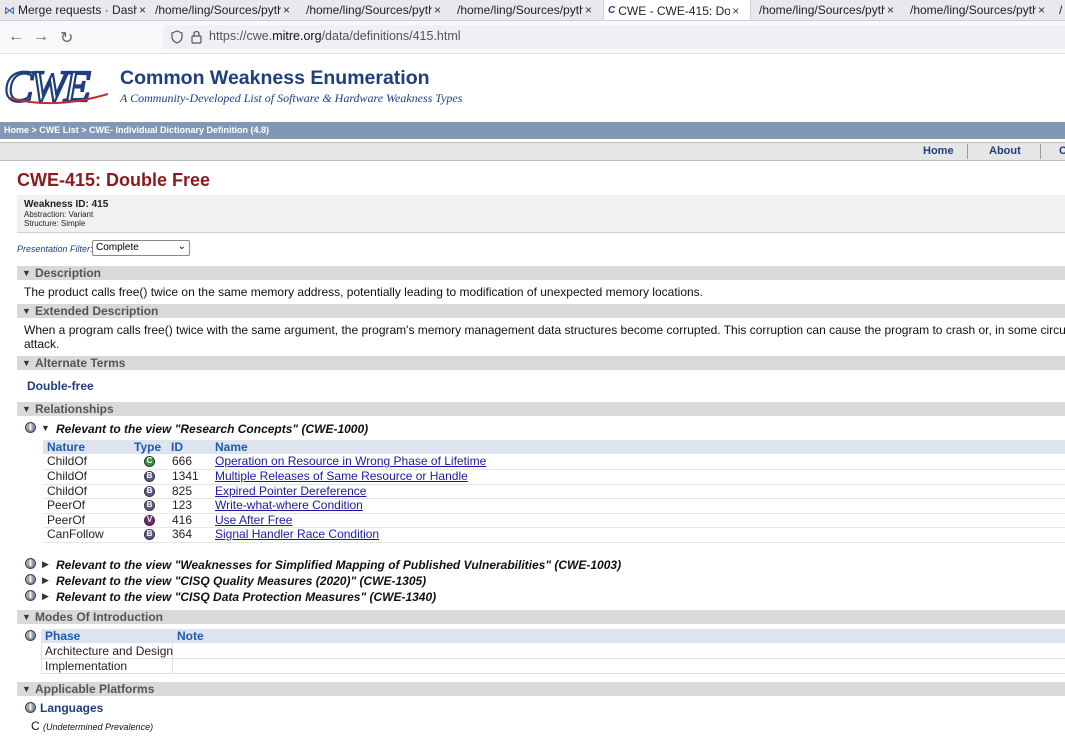 The height and width of the screenshot is (739, 1065). What do you see at coordinates (674, 10) in the screenshot?
I see `tab-title: CWE - CWE-415: Doub` at bounding box center [674, 10].